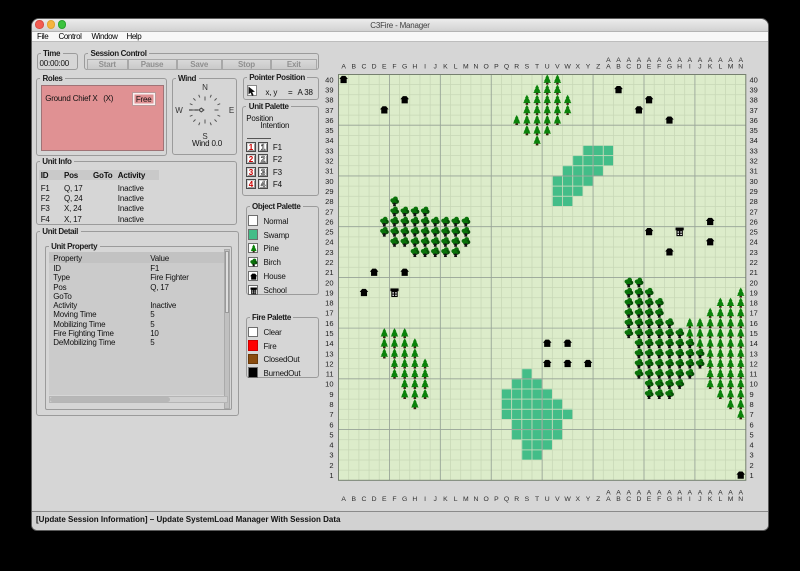 This screenshot has height=571, width=800. I want to click on svg-text: T, so click(537, 499).